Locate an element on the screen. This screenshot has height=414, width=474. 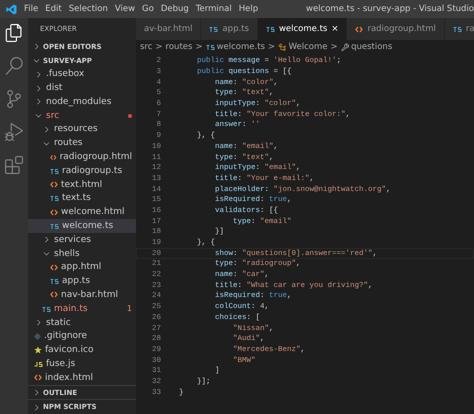
menu-item: Go is located at coordinates (148, 9).